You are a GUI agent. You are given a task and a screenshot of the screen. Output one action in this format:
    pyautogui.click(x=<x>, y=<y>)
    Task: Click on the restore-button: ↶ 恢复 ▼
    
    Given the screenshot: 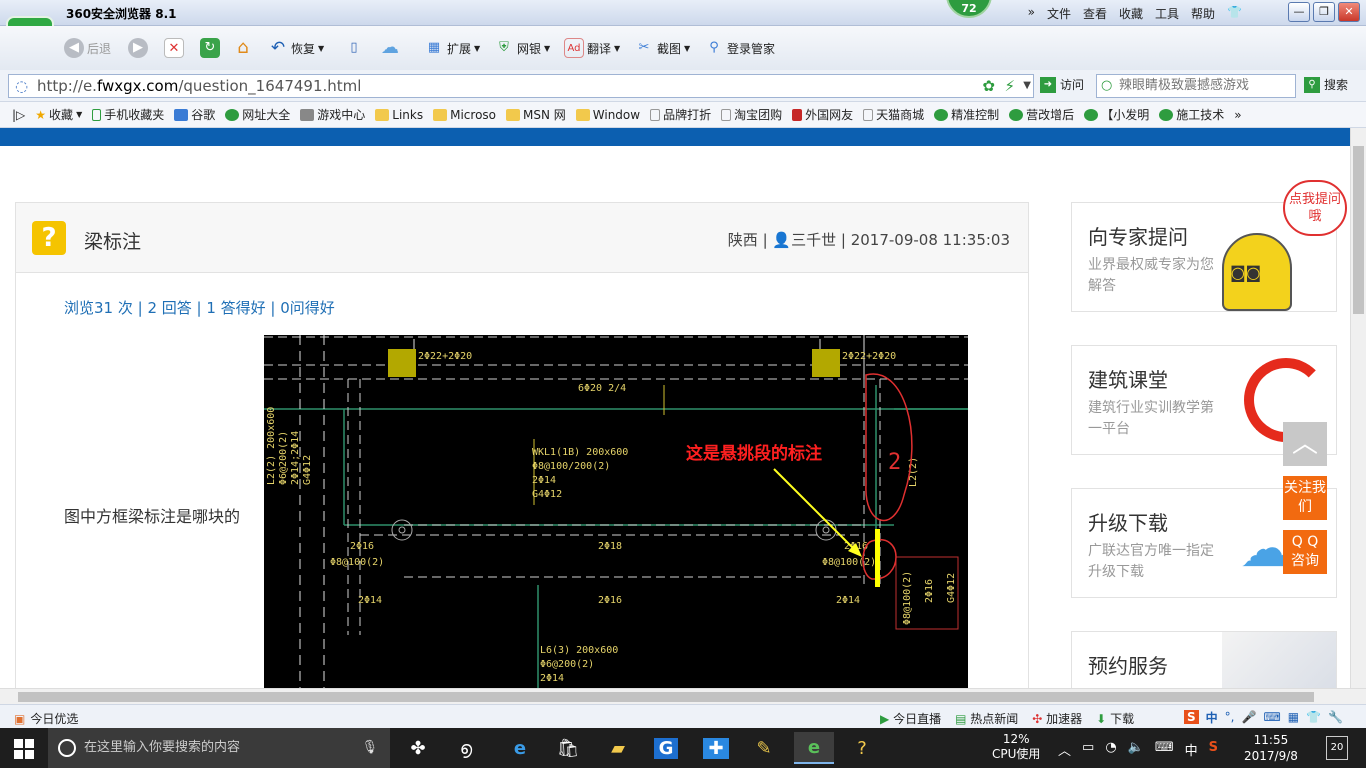 What is the action you would take?
    pyautogui.click(x=296, y=48)
    